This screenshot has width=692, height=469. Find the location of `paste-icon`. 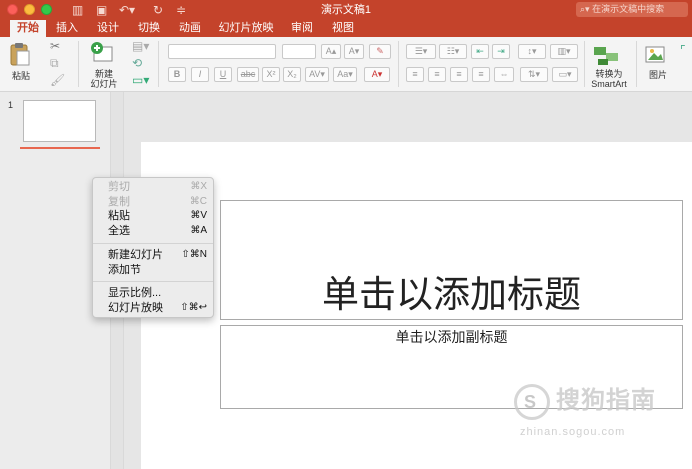

paste-icon is located at coordinates (20, 54).